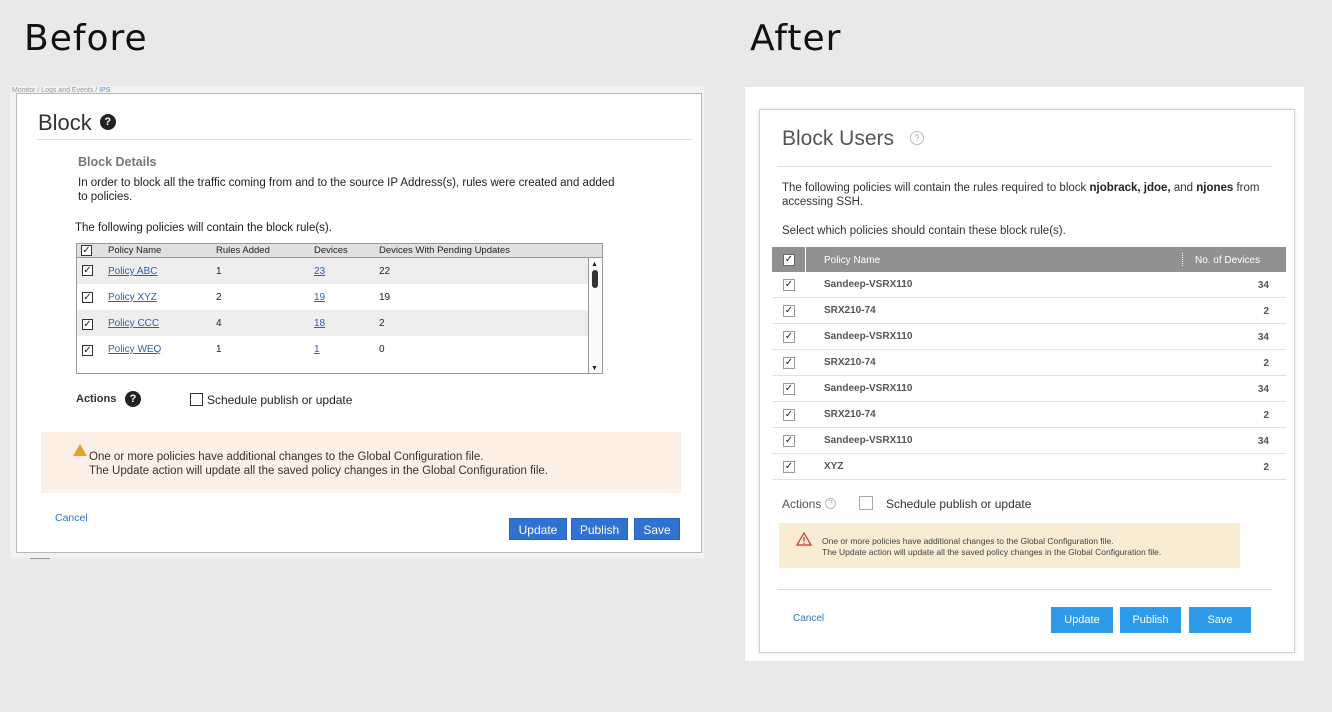 The image size is (1332, 712). Describe the element at coordinates (332, 297) in the screenshot. I see `table-row: ✓ Policy XYZ 2 19 19` at that location.